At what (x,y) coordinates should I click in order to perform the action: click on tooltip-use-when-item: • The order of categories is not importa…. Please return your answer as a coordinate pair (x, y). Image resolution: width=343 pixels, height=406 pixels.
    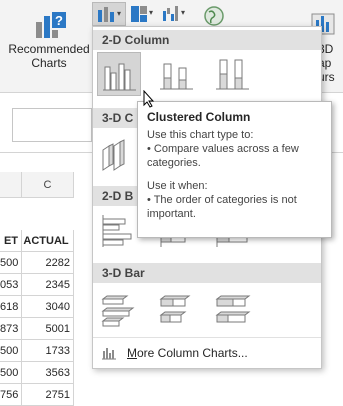
    Looking at the image, I should click on (222, 207).